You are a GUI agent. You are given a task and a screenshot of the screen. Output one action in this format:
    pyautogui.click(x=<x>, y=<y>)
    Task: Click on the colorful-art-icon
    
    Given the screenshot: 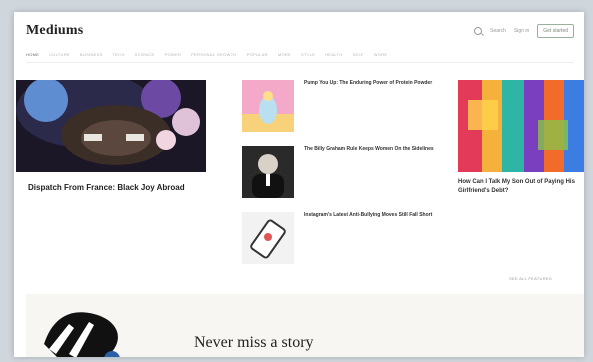 What is the action you would take?
    pyautogui.click(x=521, y=126)
    